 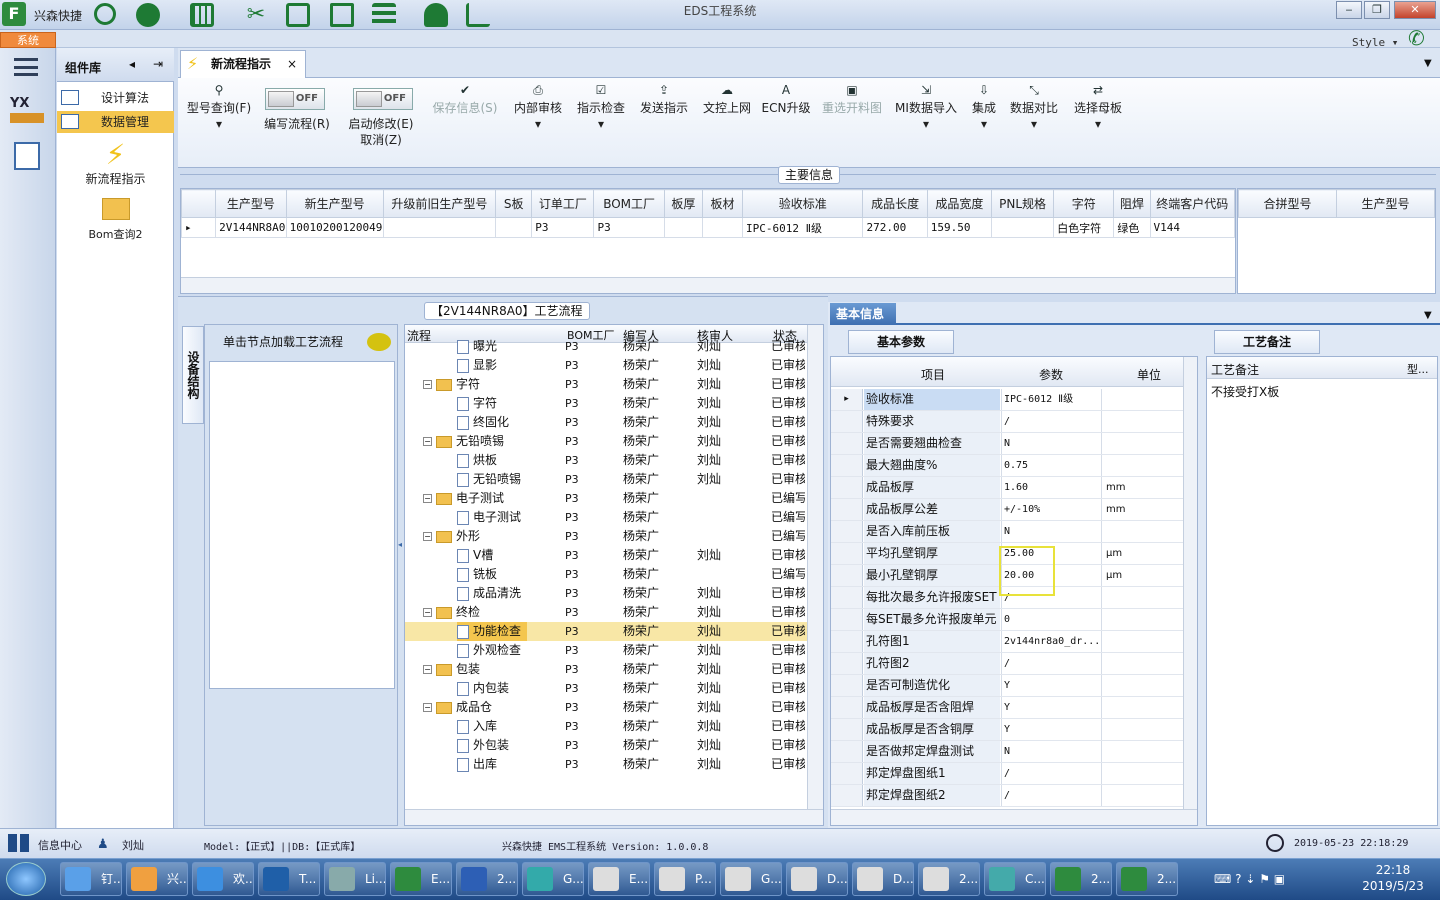 What do you see at coordinates (606, 593) in the screenshot?
I see `process-tree-row: 成品清洗 P3 杨荣广 刘灿 已审核` at bounding box center [606, 593].